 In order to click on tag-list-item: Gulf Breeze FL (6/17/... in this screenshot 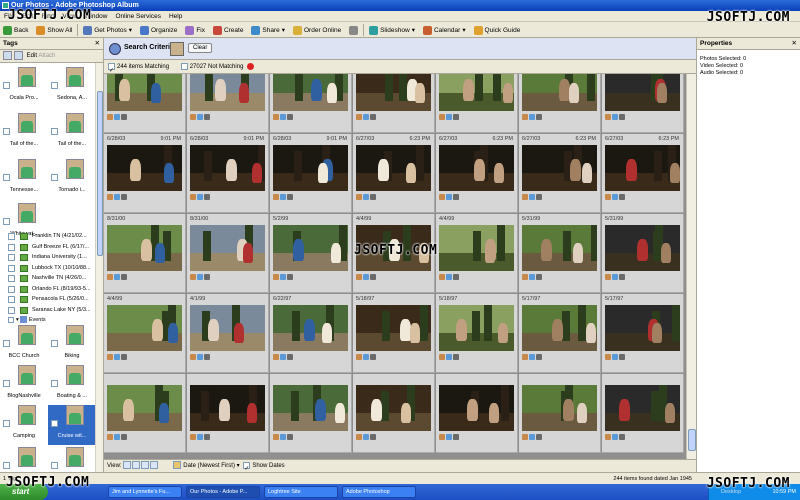, I will do `click(50, 247)`.